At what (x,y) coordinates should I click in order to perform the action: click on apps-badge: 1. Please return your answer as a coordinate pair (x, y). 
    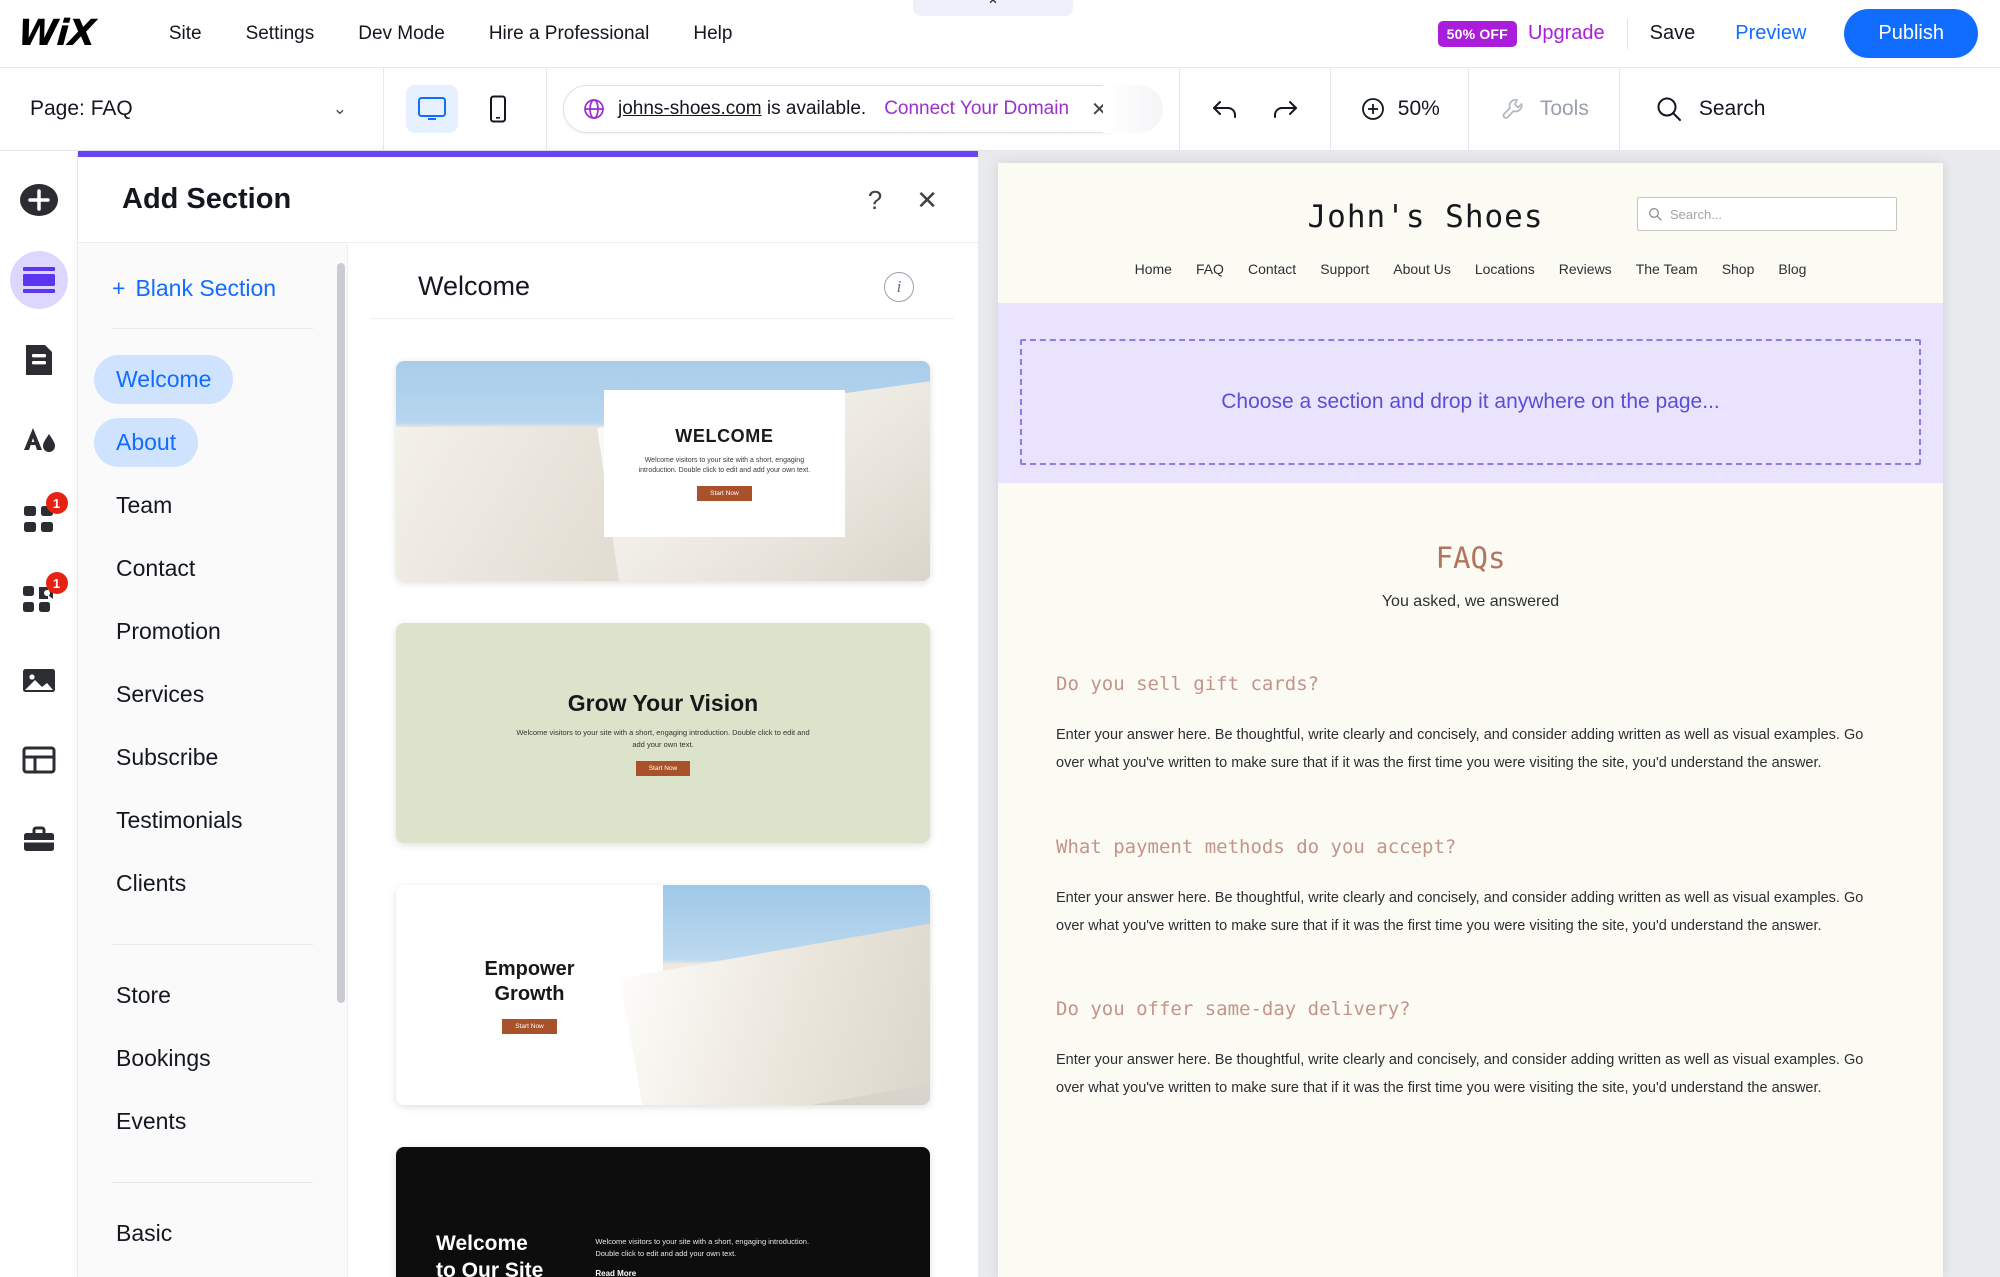
    Looking at the image, I should click on (56, 503).